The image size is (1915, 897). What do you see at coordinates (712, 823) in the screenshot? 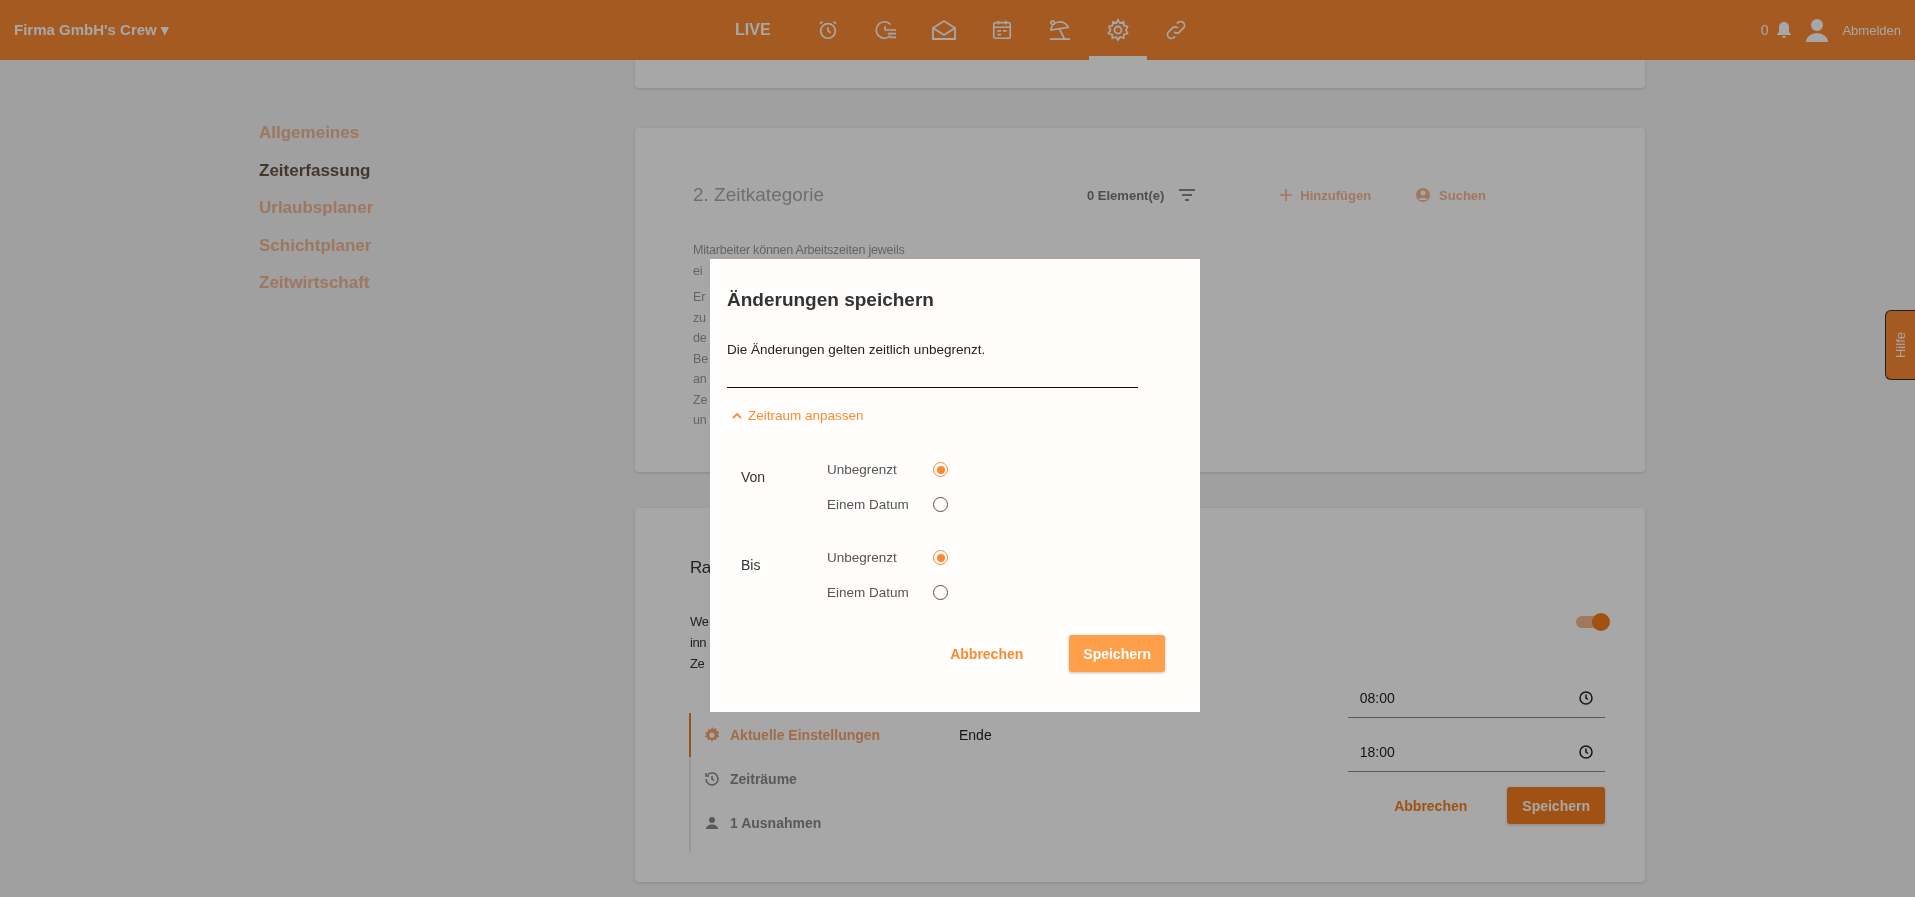
I see `person-icon` at bounding box center [712, 823].